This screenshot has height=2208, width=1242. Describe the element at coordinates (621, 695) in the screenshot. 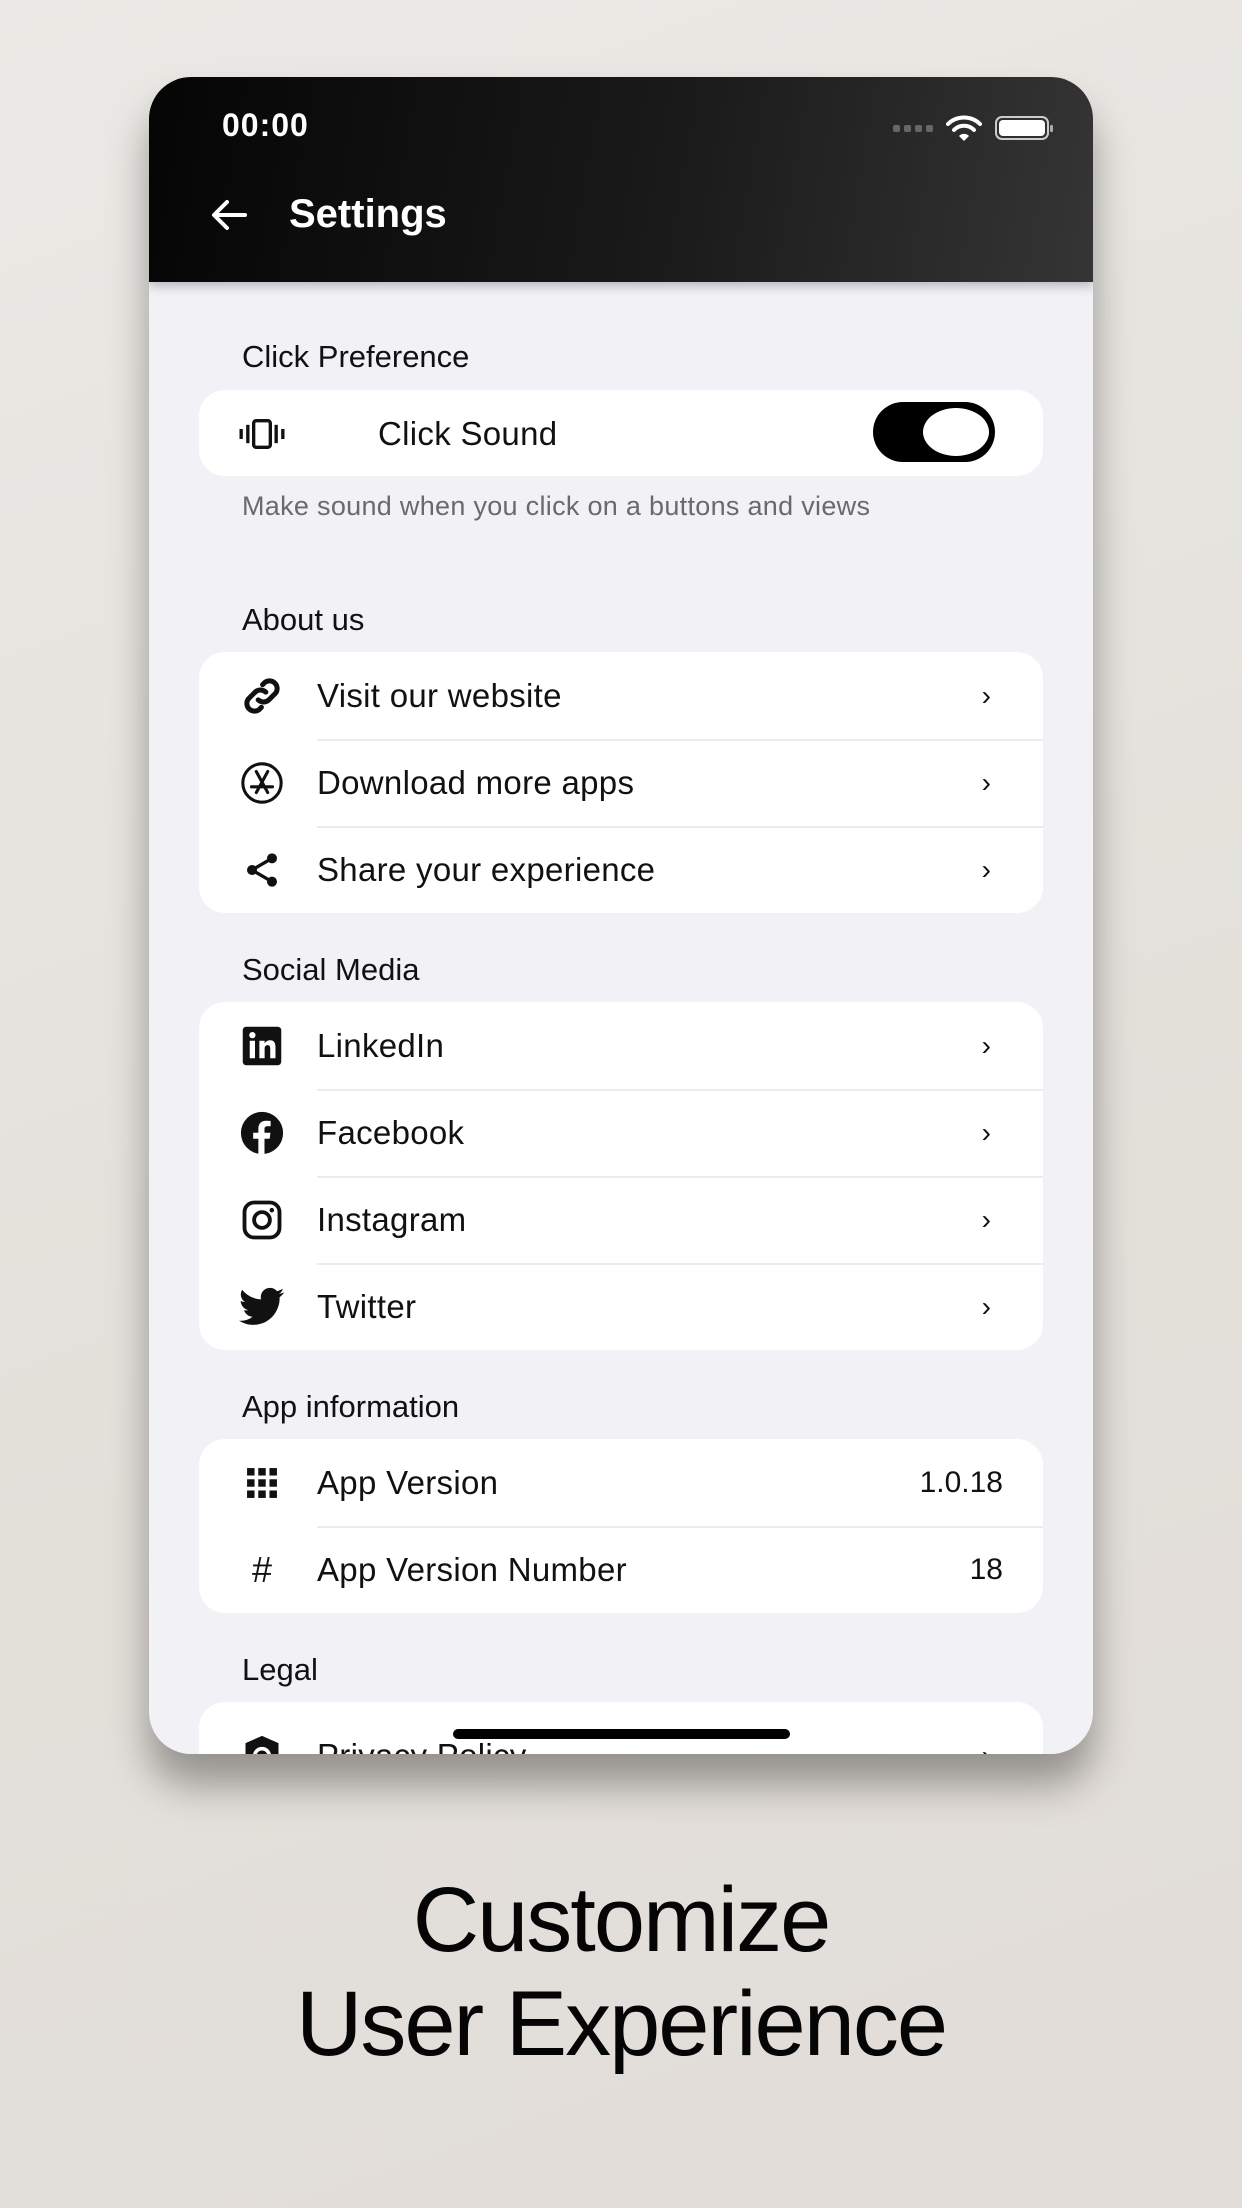

I see `visit-website-row: Visit our website ›` at that location.